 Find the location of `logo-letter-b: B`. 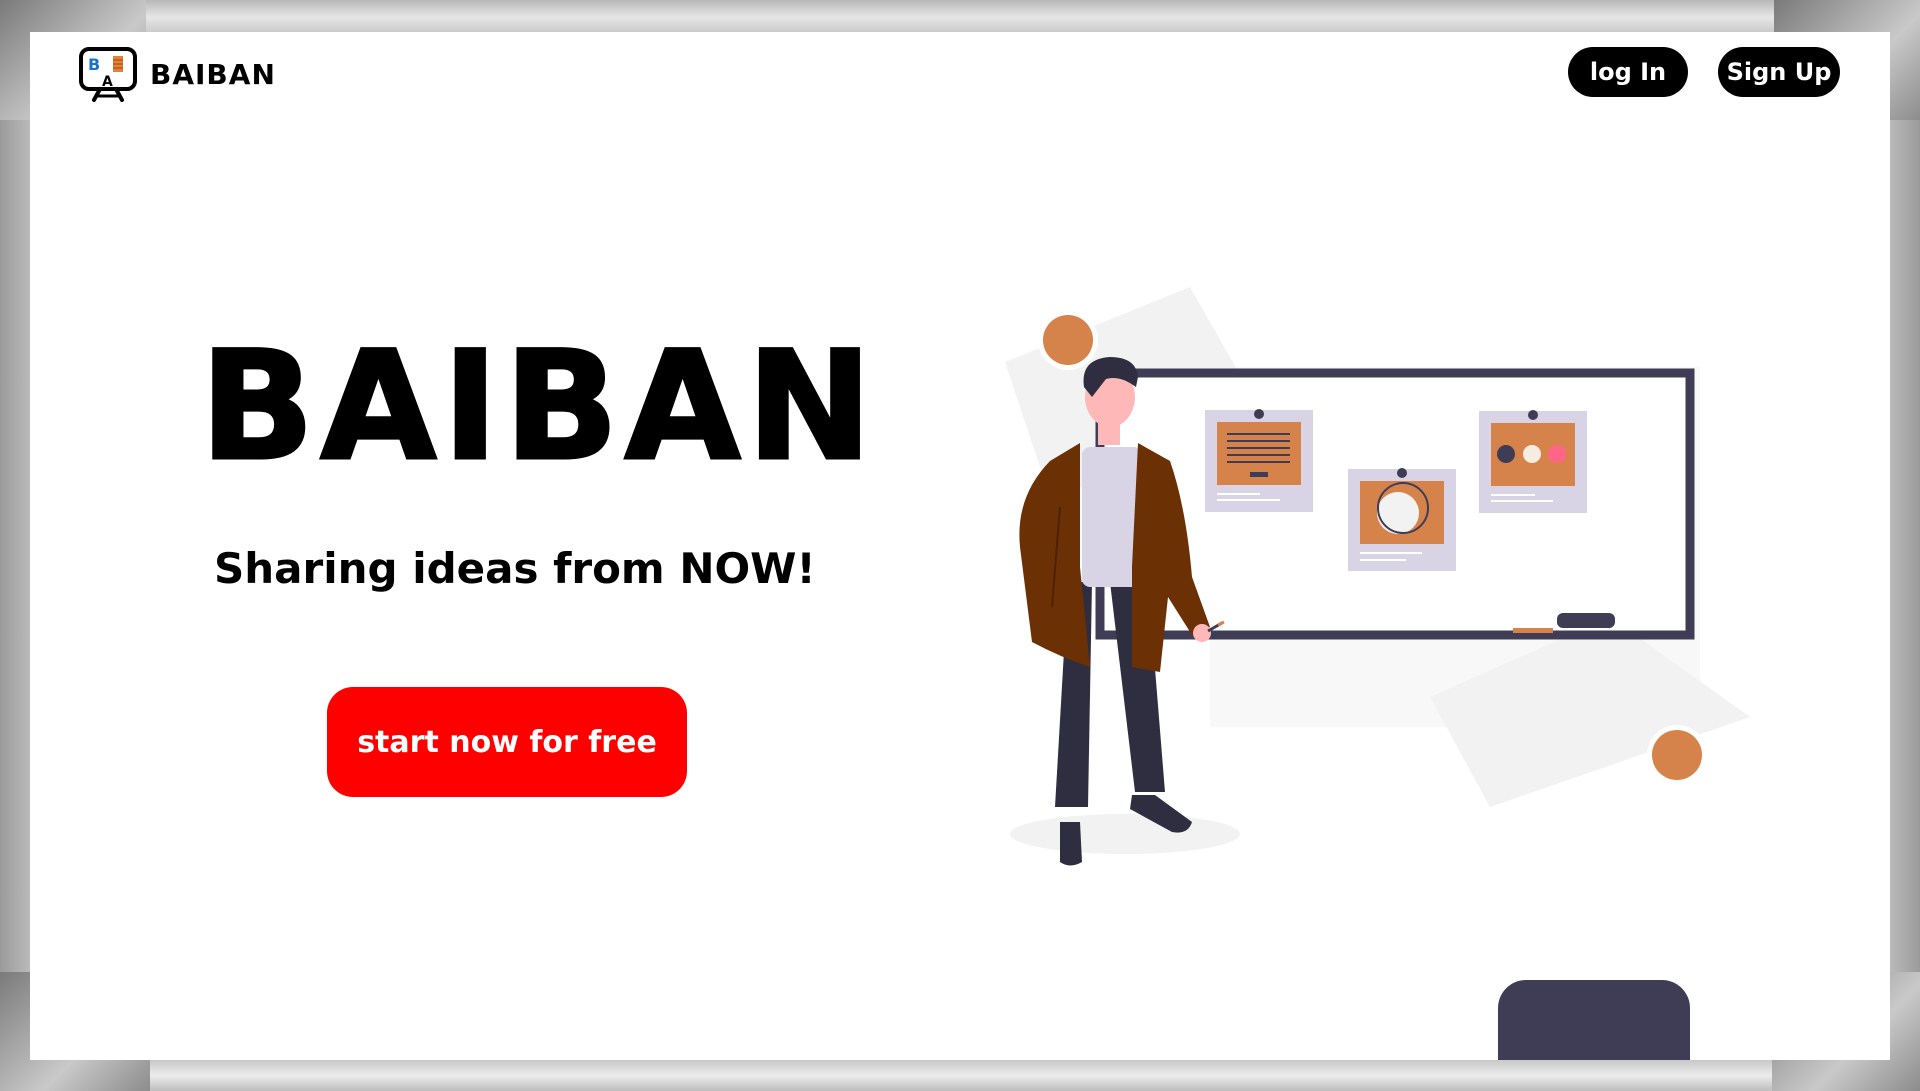

logo-letter-b: B is located at coordinates (94, 64).